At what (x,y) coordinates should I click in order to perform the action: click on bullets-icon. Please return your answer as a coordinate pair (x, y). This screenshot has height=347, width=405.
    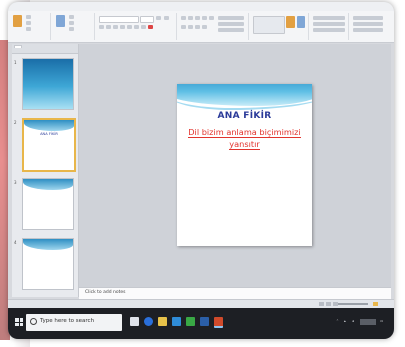
    Looking at the image, I should click on (183, 18).